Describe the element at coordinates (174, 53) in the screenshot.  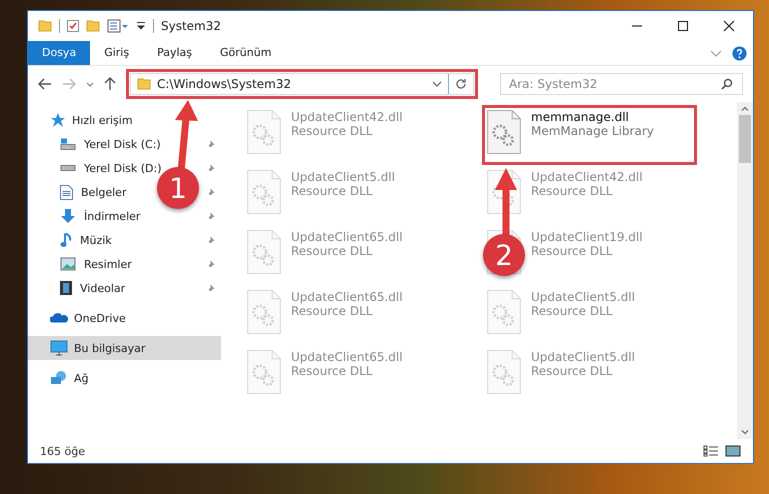
I see `ribbon-tab: Paylaş` at that location.